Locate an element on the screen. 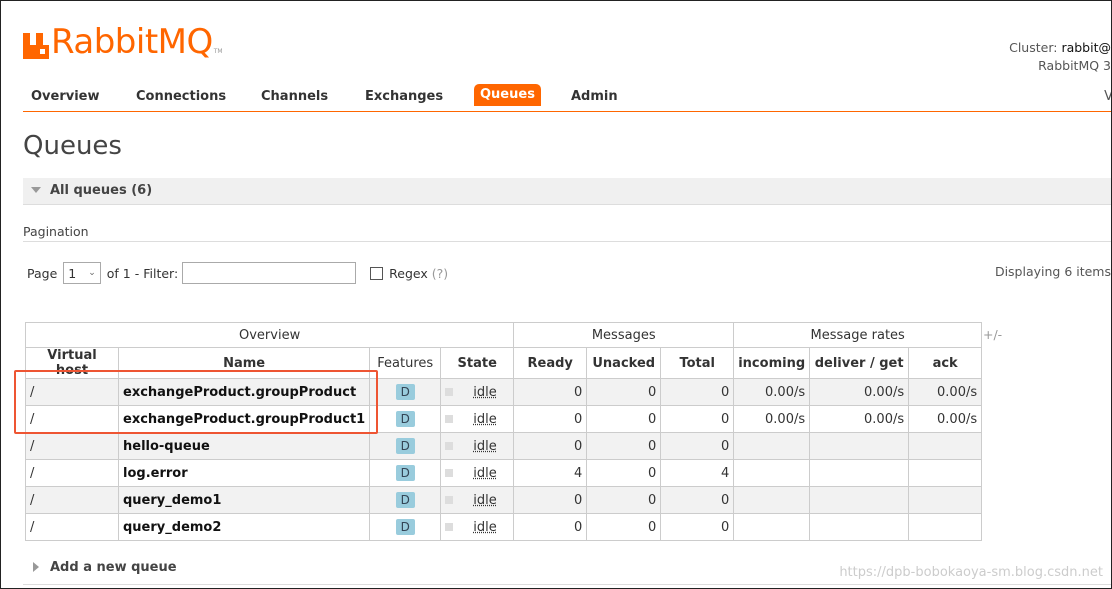 The height and width of the screenshot is (589, 1112). nav-right-text: V is located at coordinates (1107, 96).